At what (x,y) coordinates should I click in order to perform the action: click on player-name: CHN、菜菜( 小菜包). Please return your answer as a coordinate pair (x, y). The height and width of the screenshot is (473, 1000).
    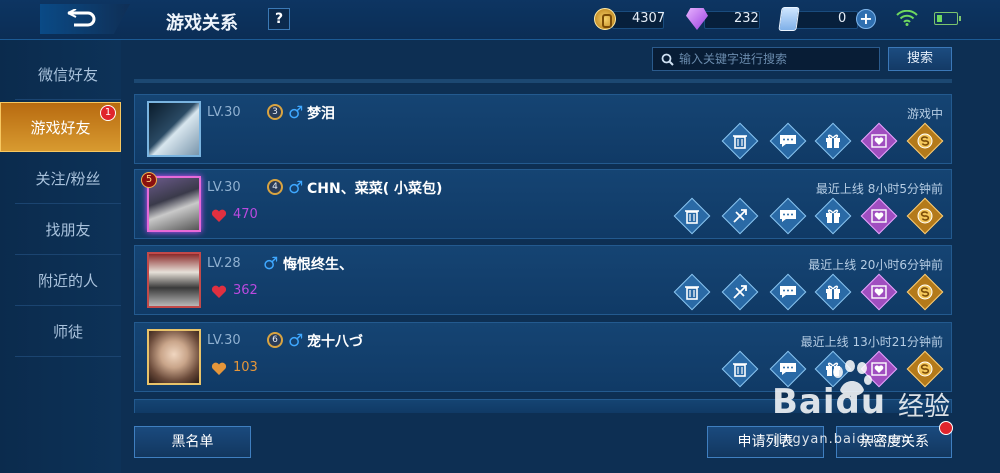
    Looking at the image, I should click on (375, 189).